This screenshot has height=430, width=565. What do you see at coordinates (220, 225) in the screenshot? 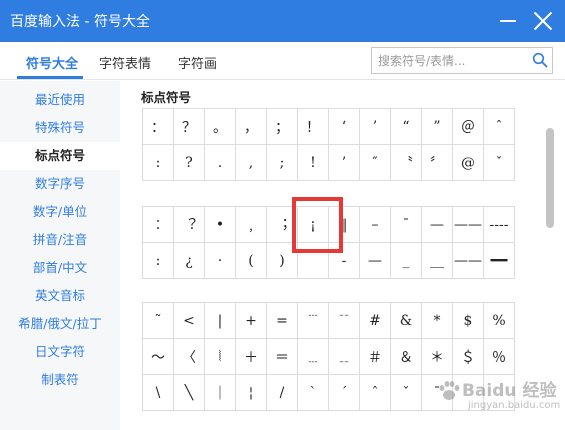
I see `symbol-cell: •` at bounding box center [220, 225].